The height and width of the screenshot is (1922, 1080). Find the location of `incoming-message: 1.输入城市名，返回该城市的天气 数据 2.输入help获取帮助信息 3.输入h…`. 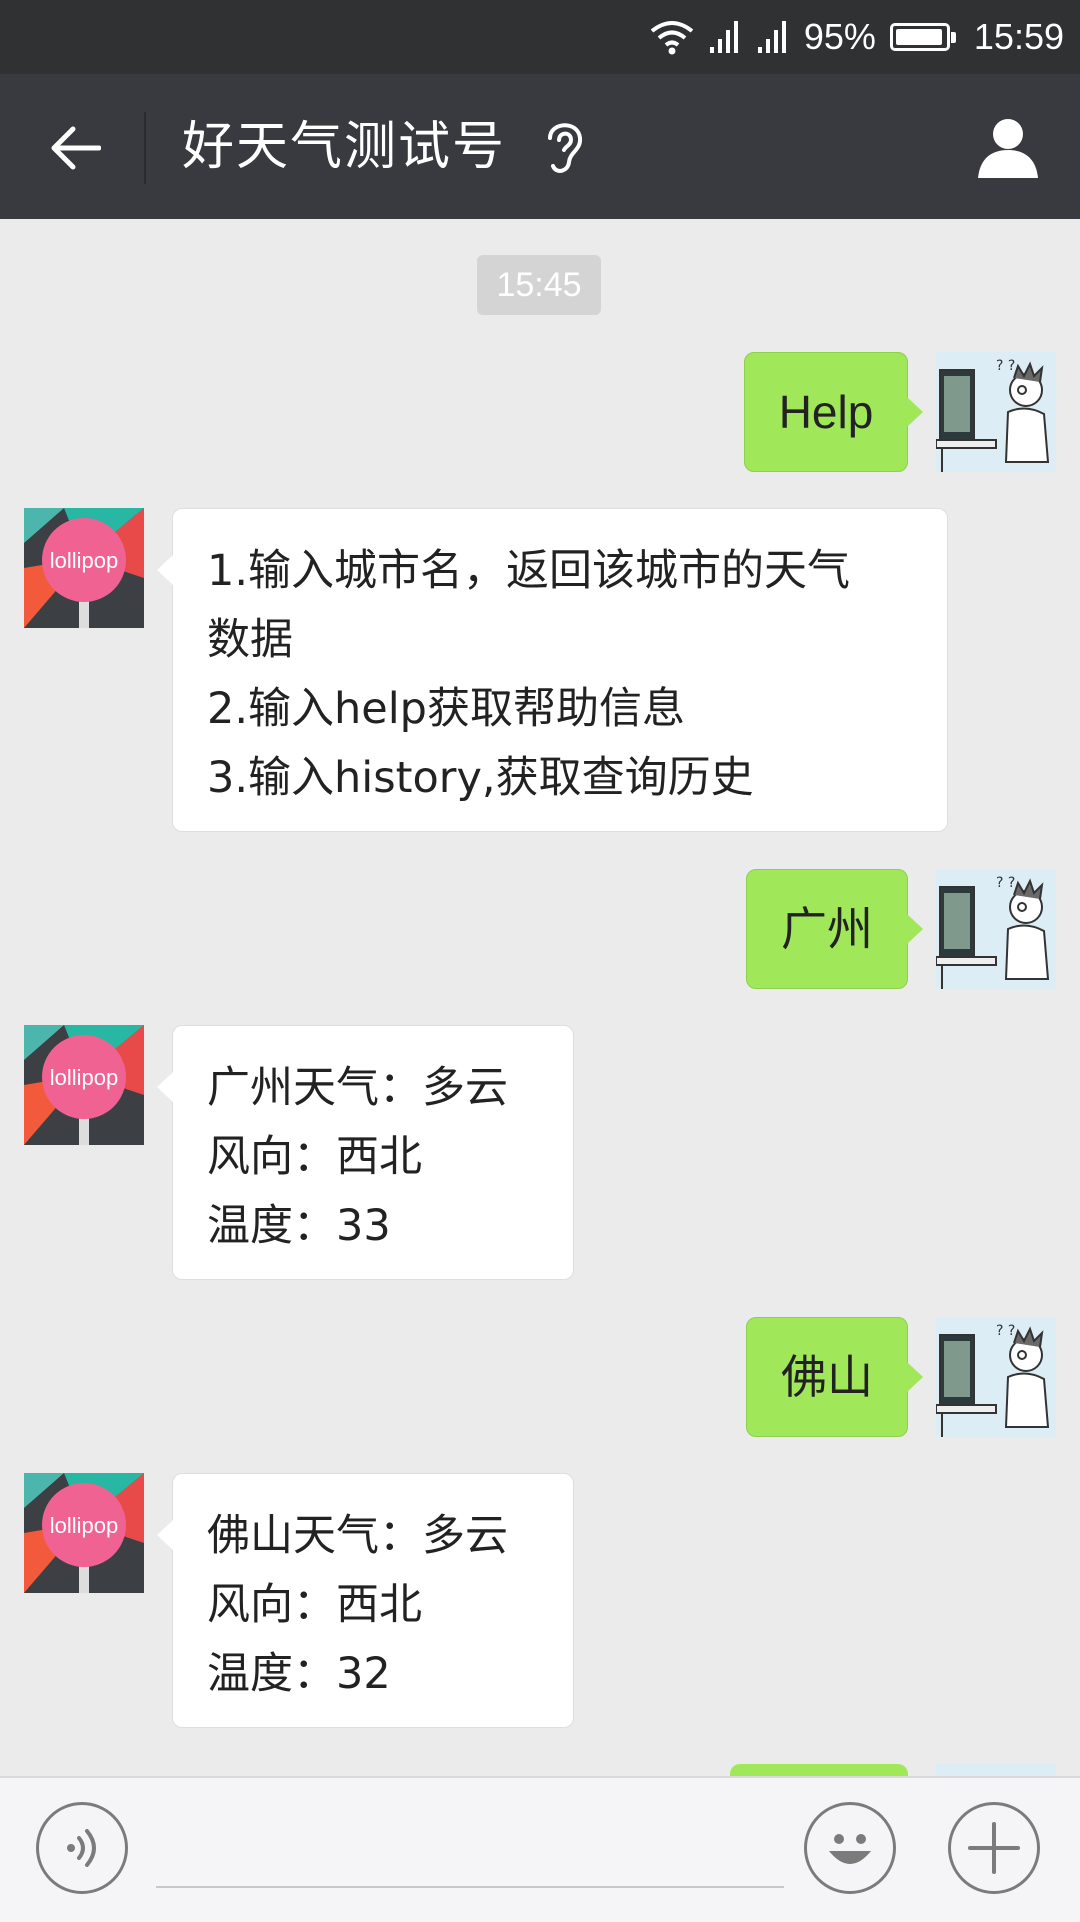

incoming-message: 1.输入城市名，返回该城市的天气 数据 2.输入help获取帮助信息 3.输入h… is located at coordinates (552, 670).